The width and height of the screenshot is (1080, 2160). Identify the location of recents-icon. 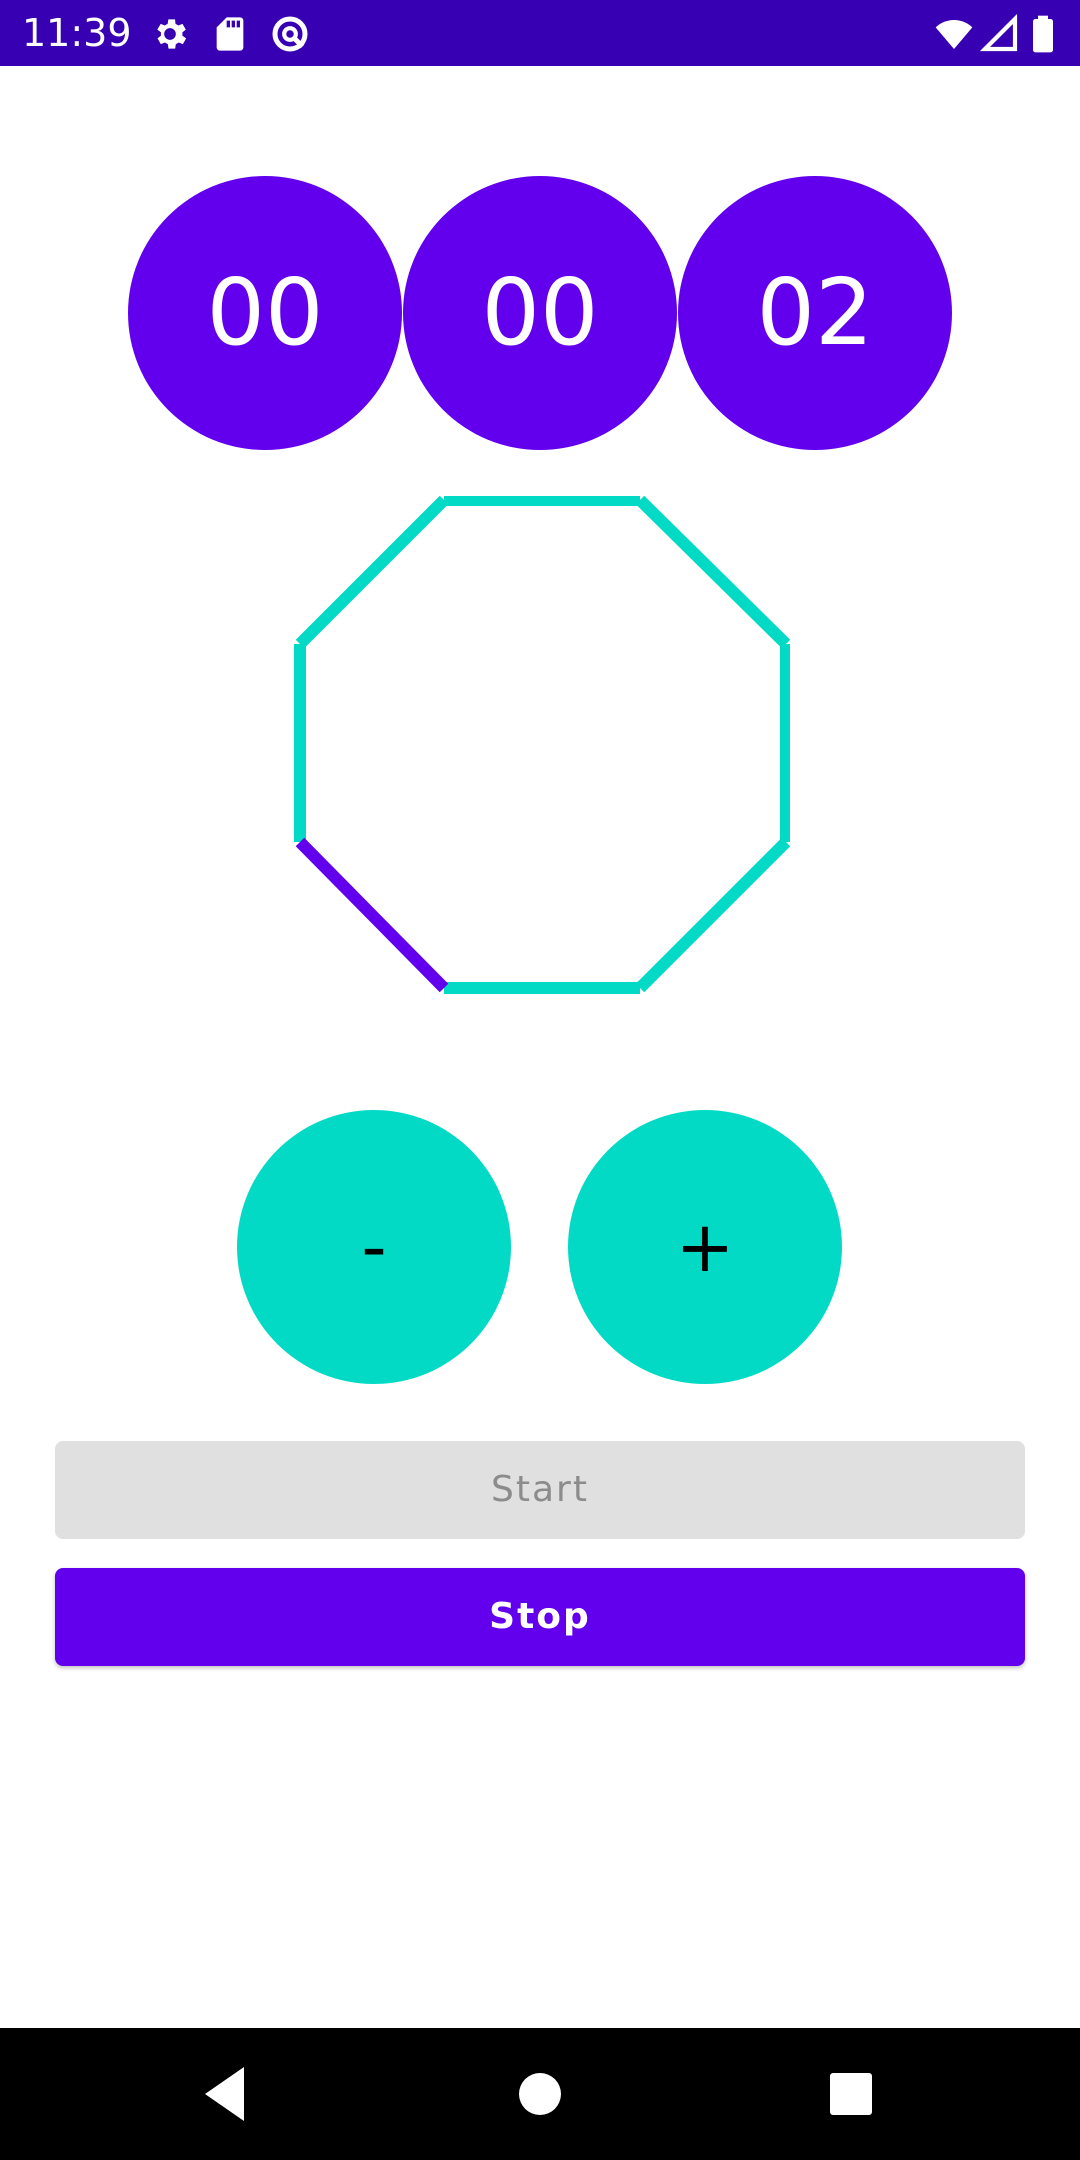
(851, 2094).